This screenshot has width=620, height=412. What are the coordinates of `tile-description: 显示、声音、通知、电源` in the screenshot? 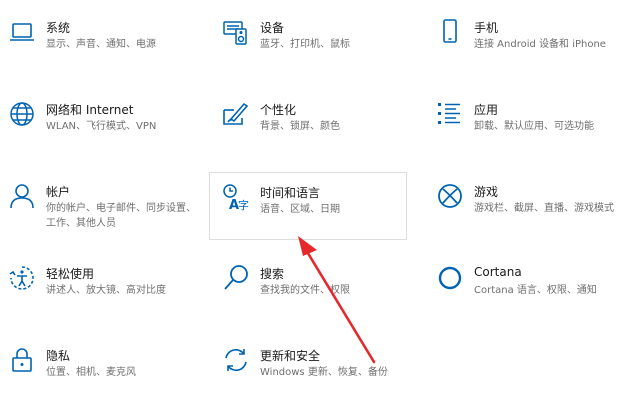 It's located at (101, 44).